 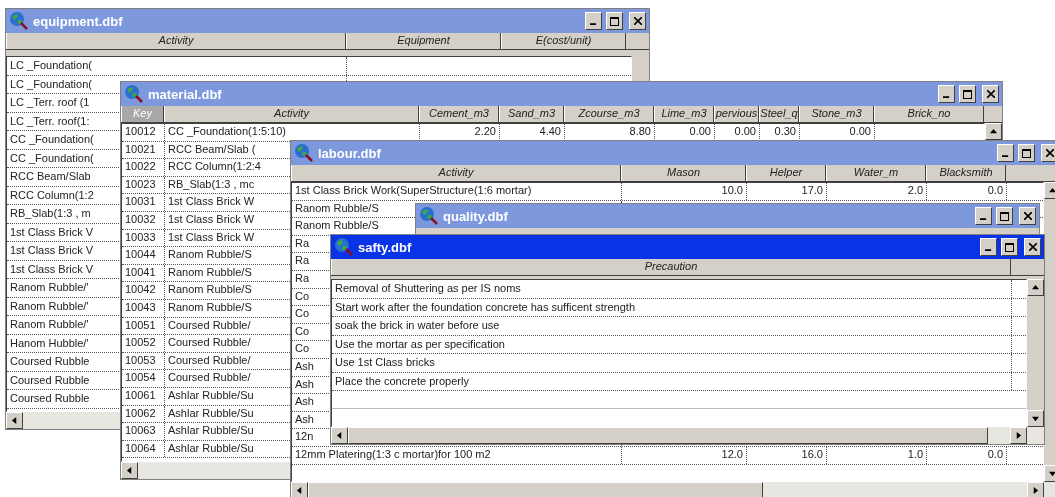 What do you see at coordinates (143, 343) in the screenshot?
I see `table-cell: 10052` at bounding box center [143, 343].